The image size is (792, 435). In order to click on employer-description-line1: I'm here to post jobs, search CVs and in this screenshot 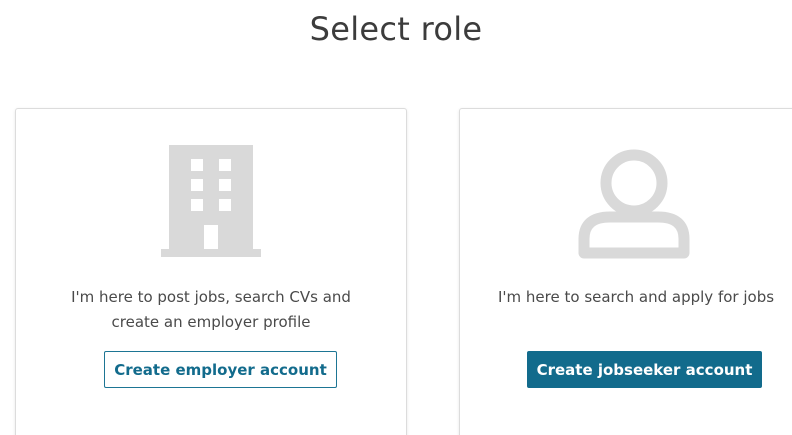, I will do `click(211, 297)`.